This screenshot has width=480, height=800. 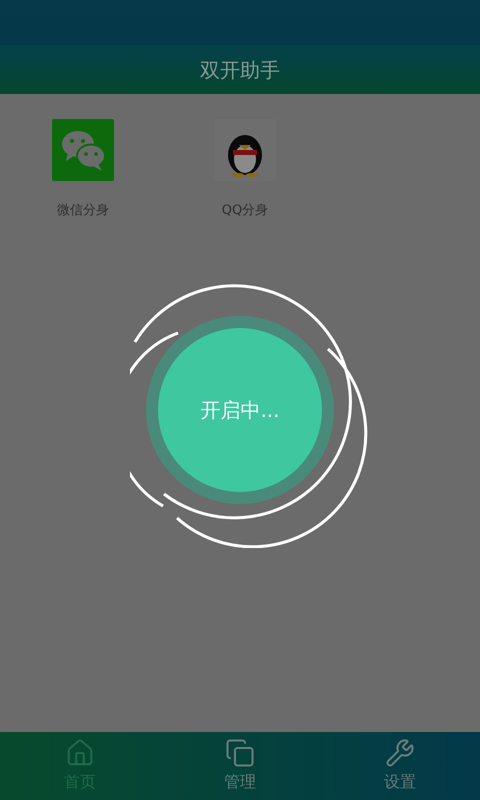 I want to click on stacked-windows-icon, so click(x=240, y=753).